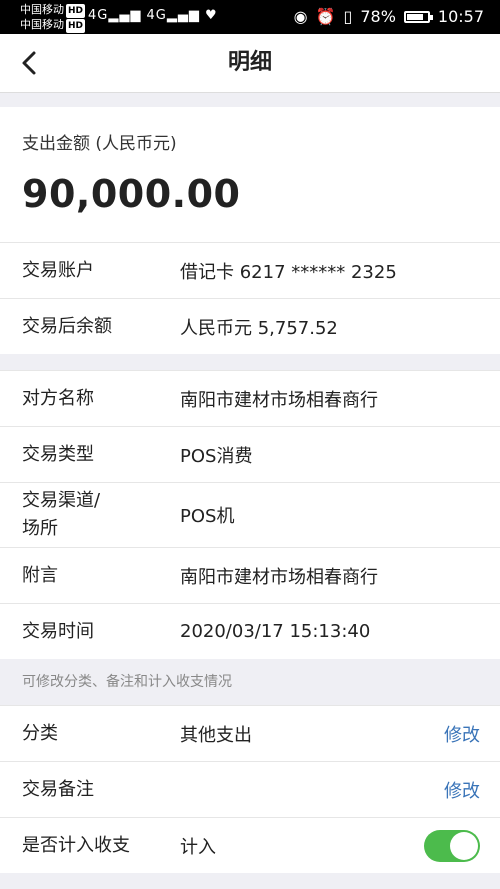  I want to click on amount-value: 90,000.00, so click(131, 194).